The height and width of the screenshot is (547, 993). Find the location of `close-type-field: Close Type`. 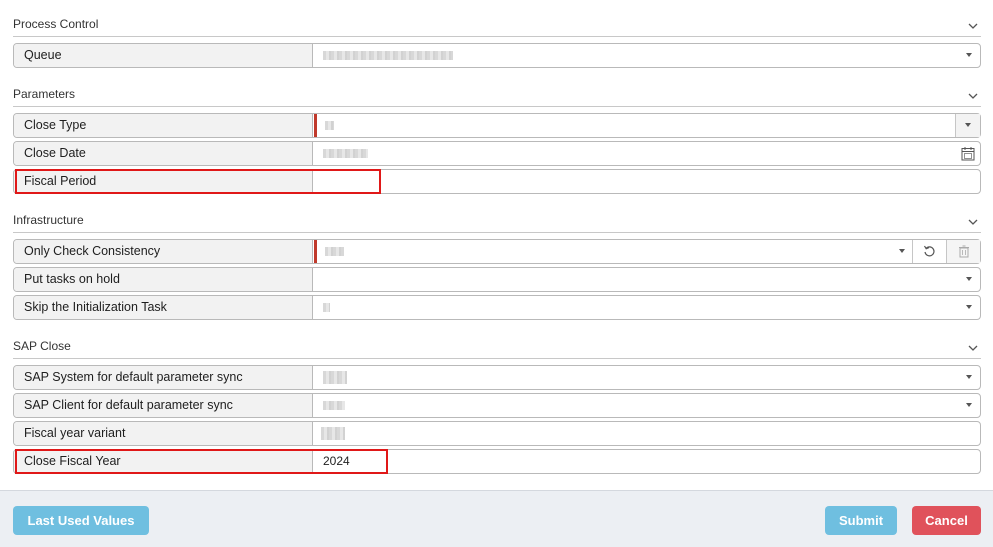

close-type-field: Close Type is located at coordinates (497, 125).